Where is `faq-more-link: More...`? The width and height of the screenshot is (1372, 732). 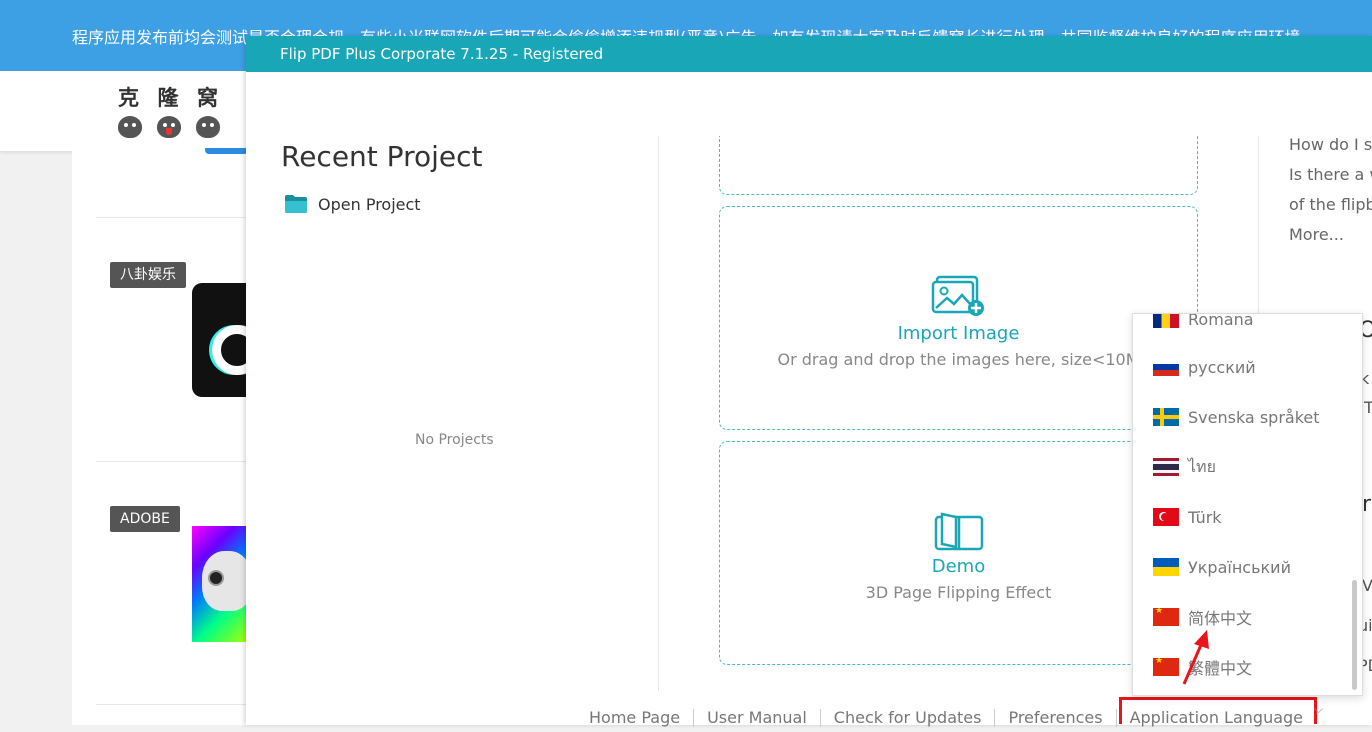
faq-more-link: More... is located at coordinates (1330, 235).